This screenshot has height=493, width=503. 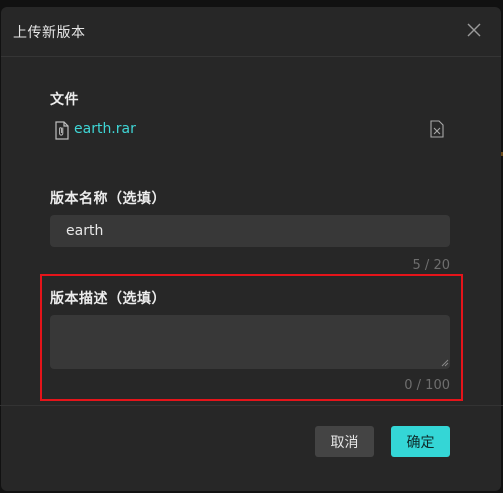 What do you see at coordinates (62, 130) in the screenshot?
I see `attachment-file-icon` at bounding box center [62, 130].